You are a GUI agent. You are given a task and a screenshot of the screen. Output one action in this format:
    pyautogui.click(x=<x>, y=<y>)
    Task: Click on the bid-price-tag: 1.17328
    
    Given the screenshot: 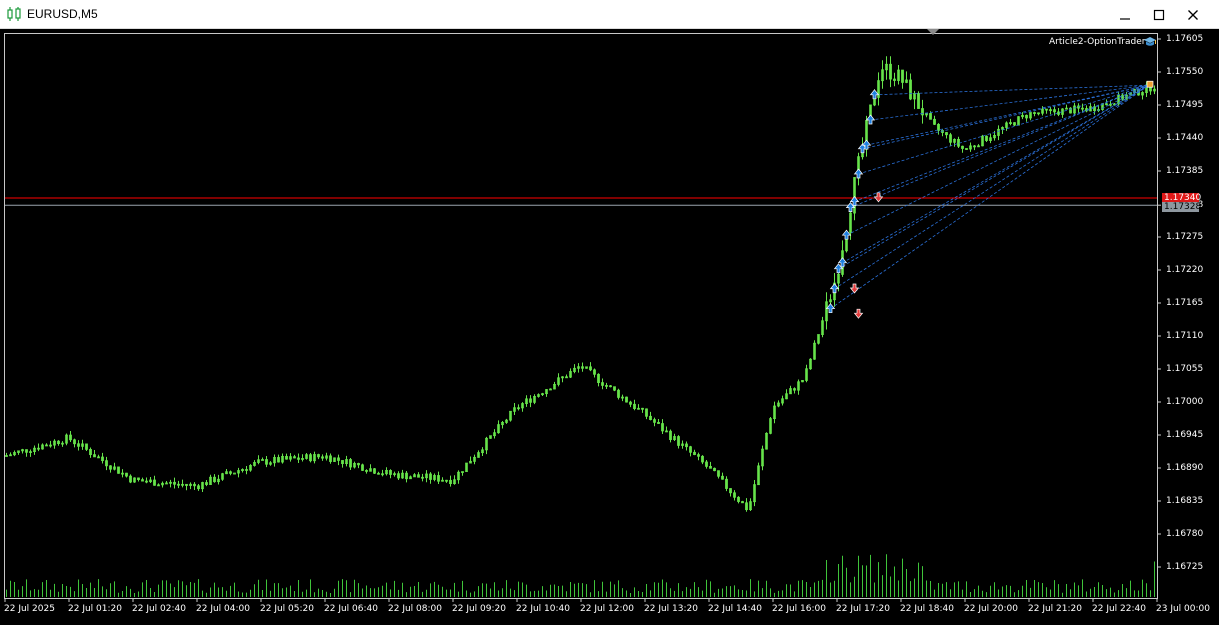 What is the action you would take?
    pyautogui.click(x=1182, y=207)
    